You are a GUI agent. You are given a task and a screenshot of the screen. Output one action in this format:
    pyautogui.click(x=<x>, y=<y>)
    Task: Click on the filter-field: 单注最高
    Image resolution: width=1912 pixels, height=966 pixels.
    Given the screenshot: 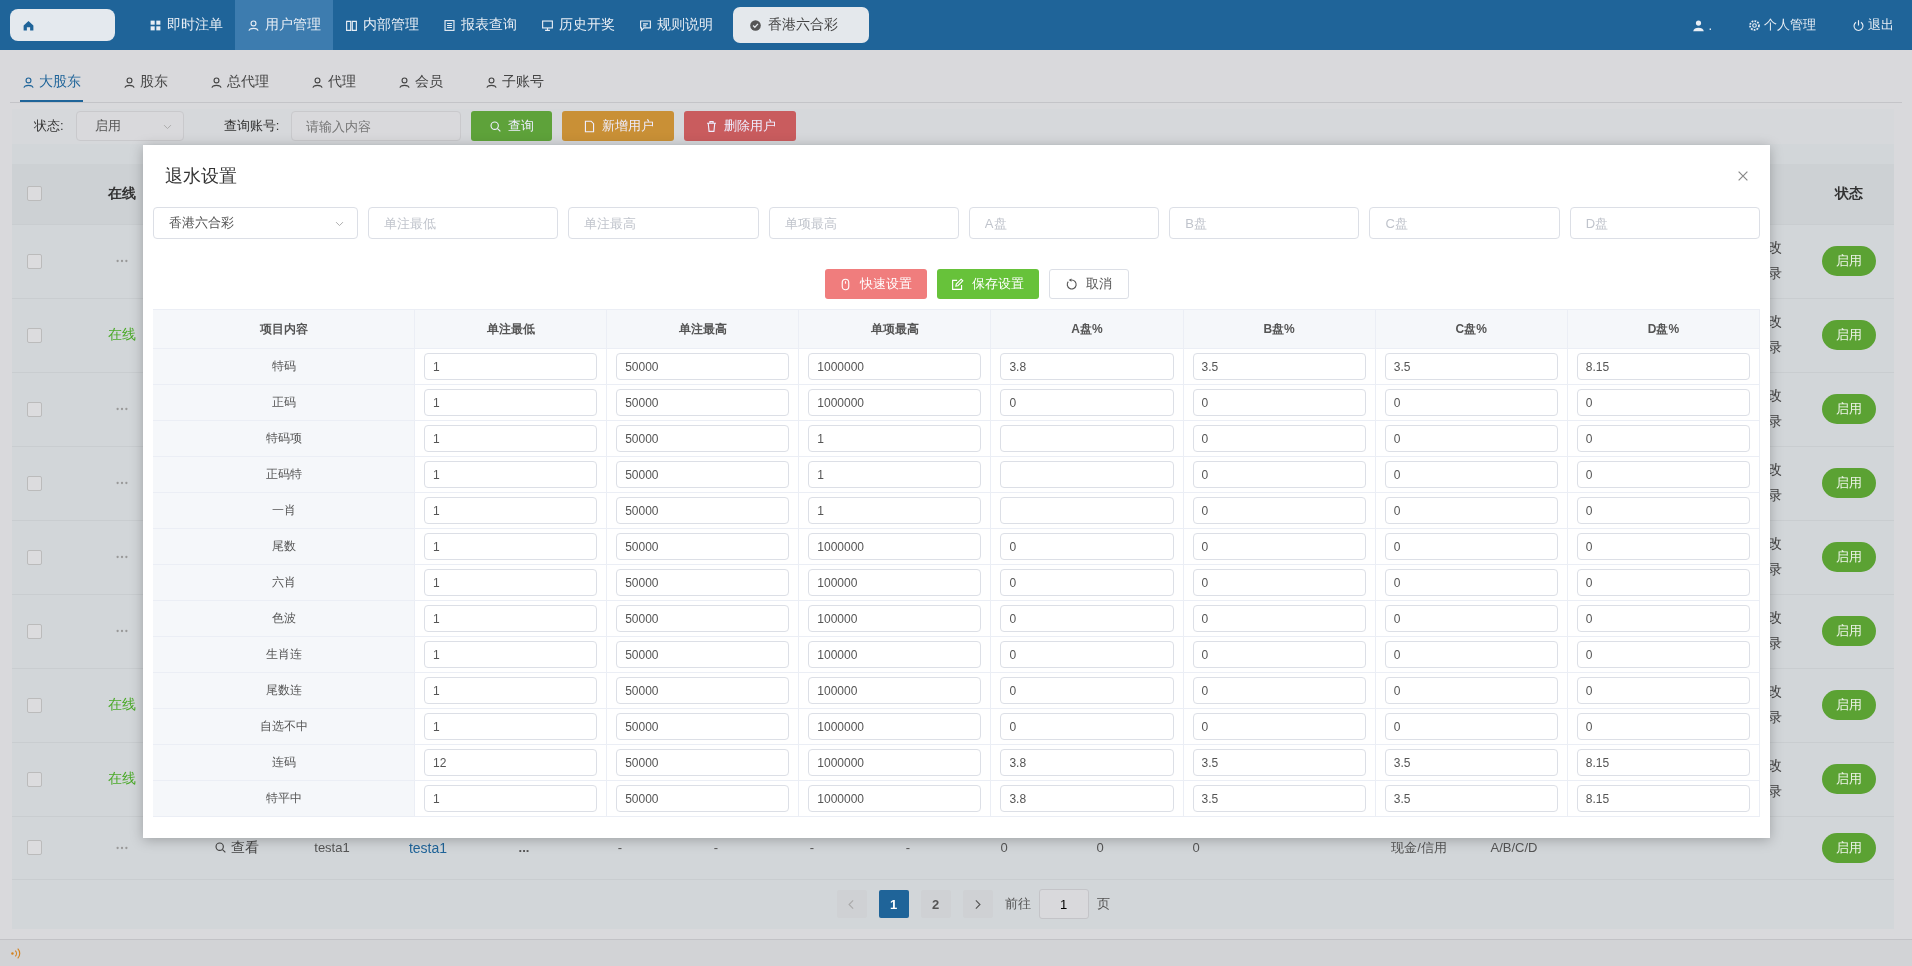 What is the action you would take?
    pyautogui.click(x=663, y=223)
    